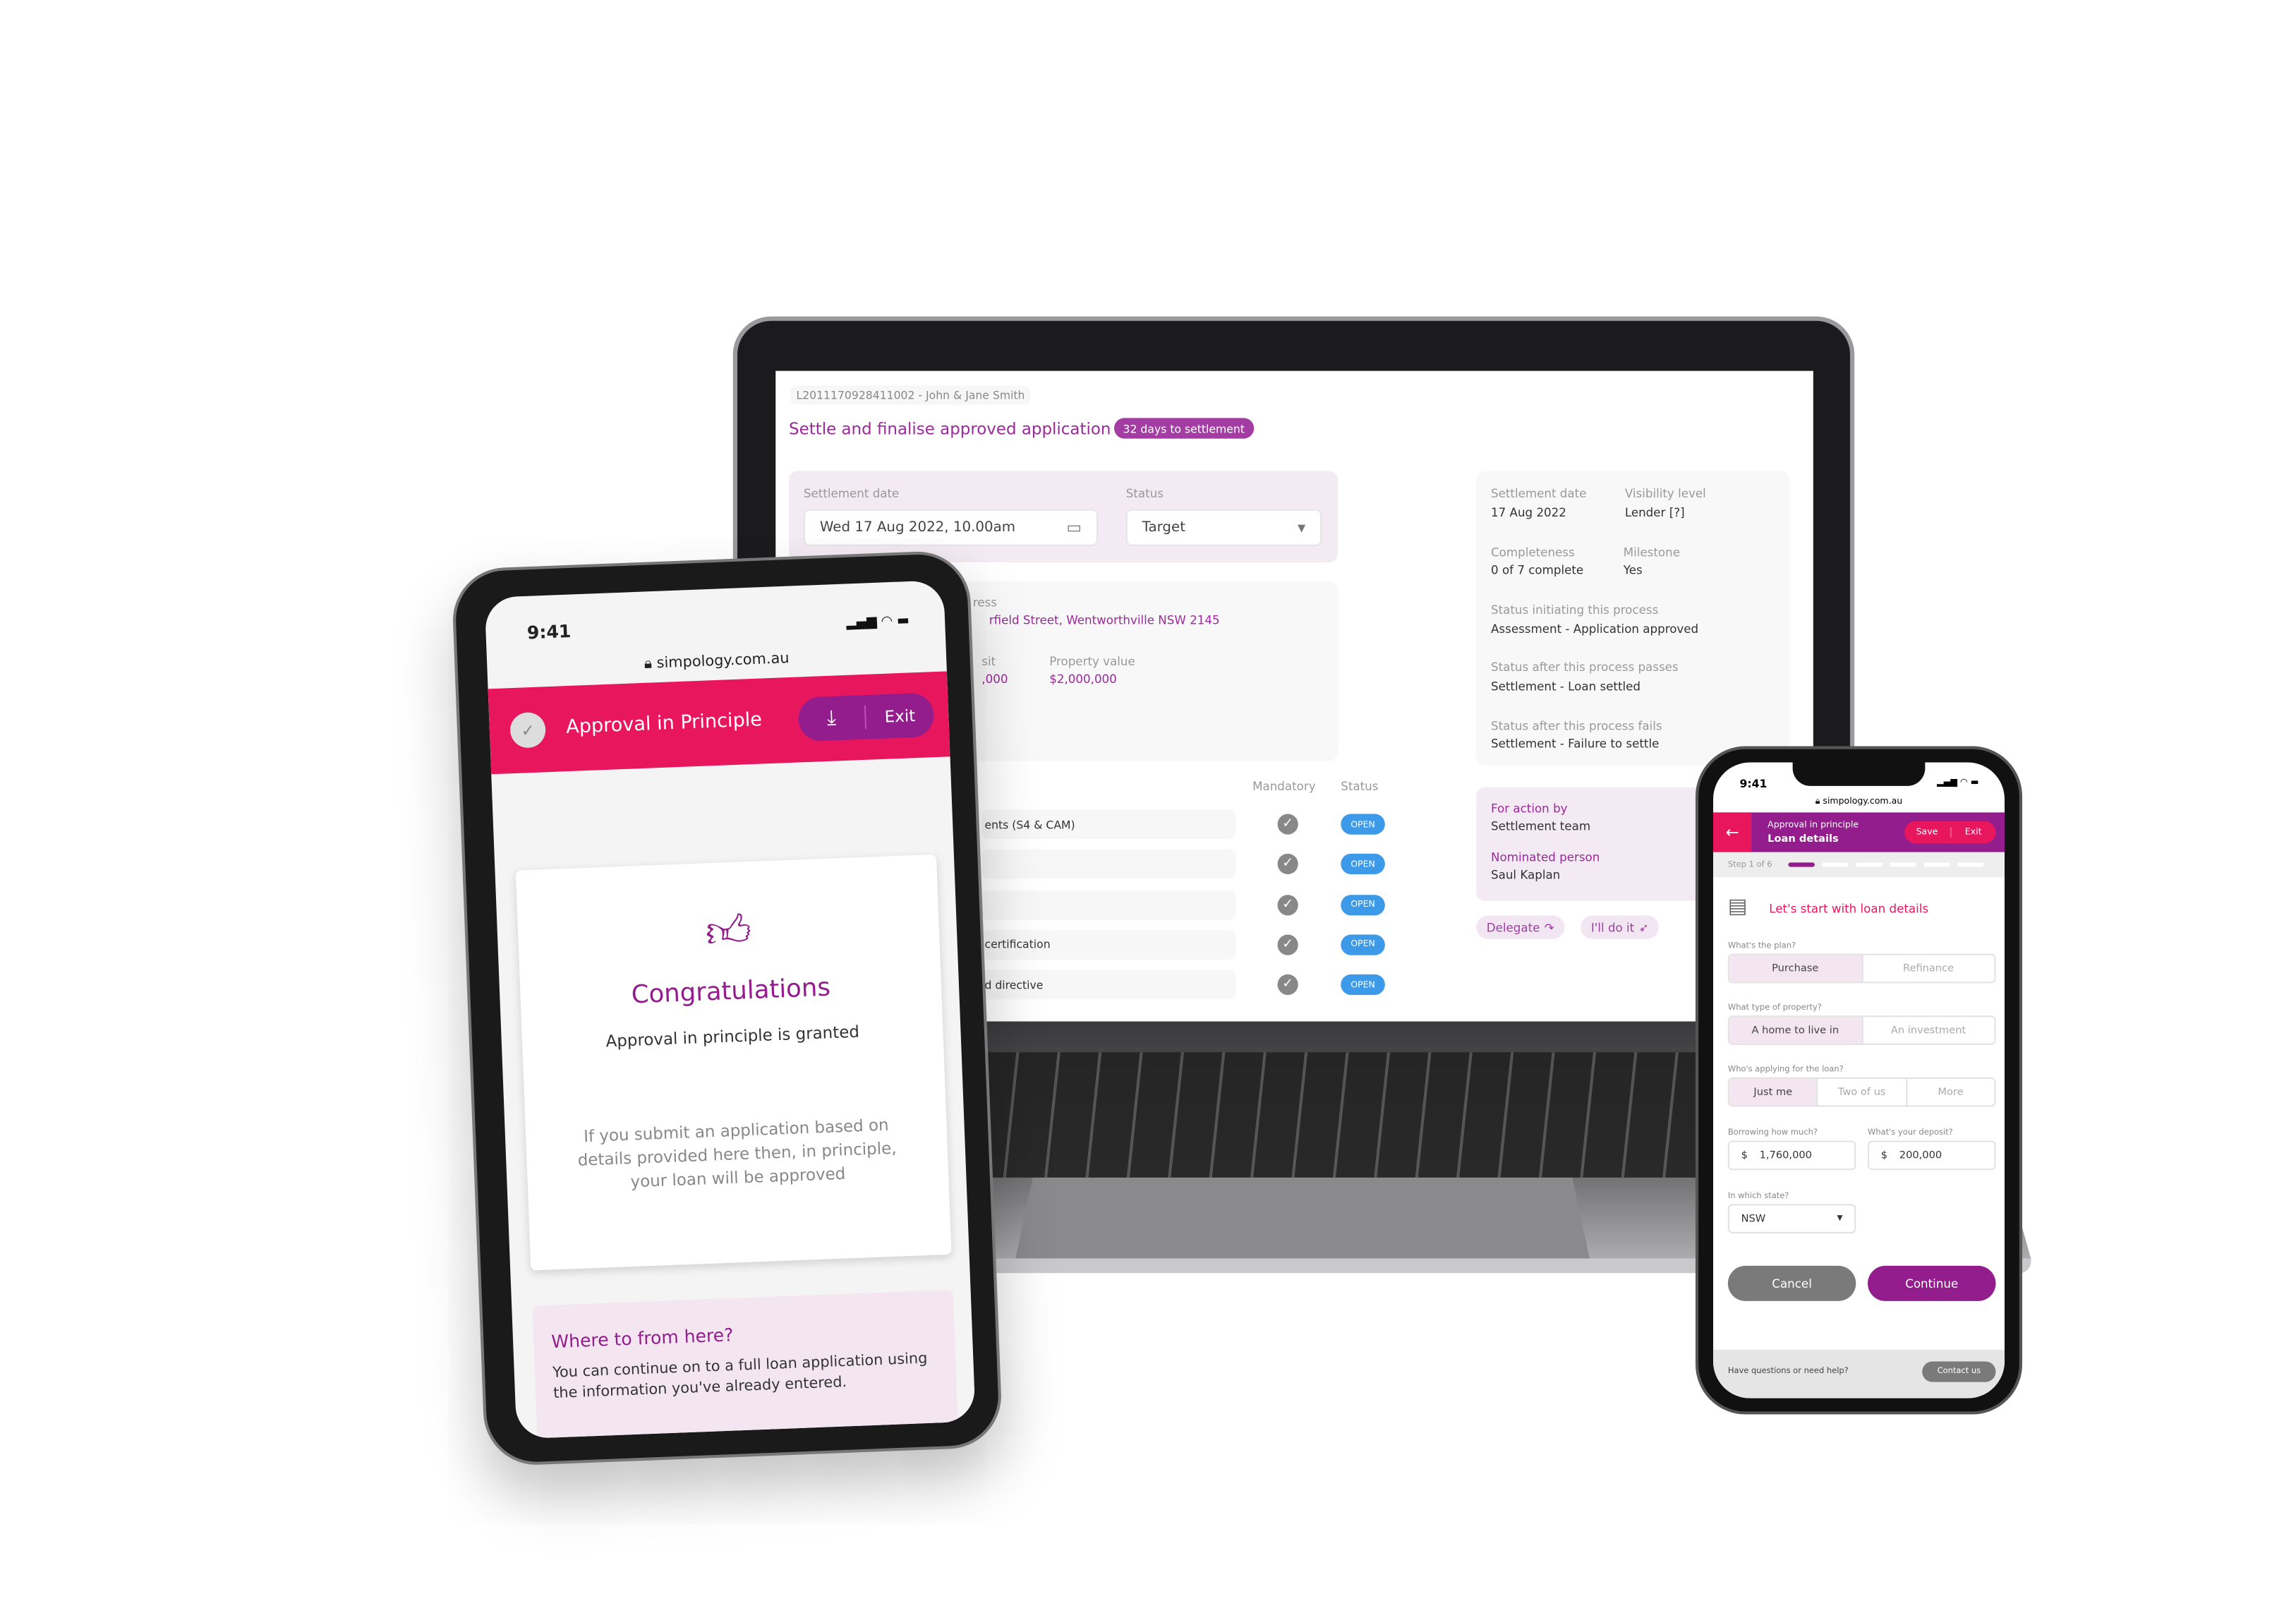 The height and width of the screenshot is (1613, 2296). I want to click on option-two-of-us: Two of us, so click(1862, 1092).